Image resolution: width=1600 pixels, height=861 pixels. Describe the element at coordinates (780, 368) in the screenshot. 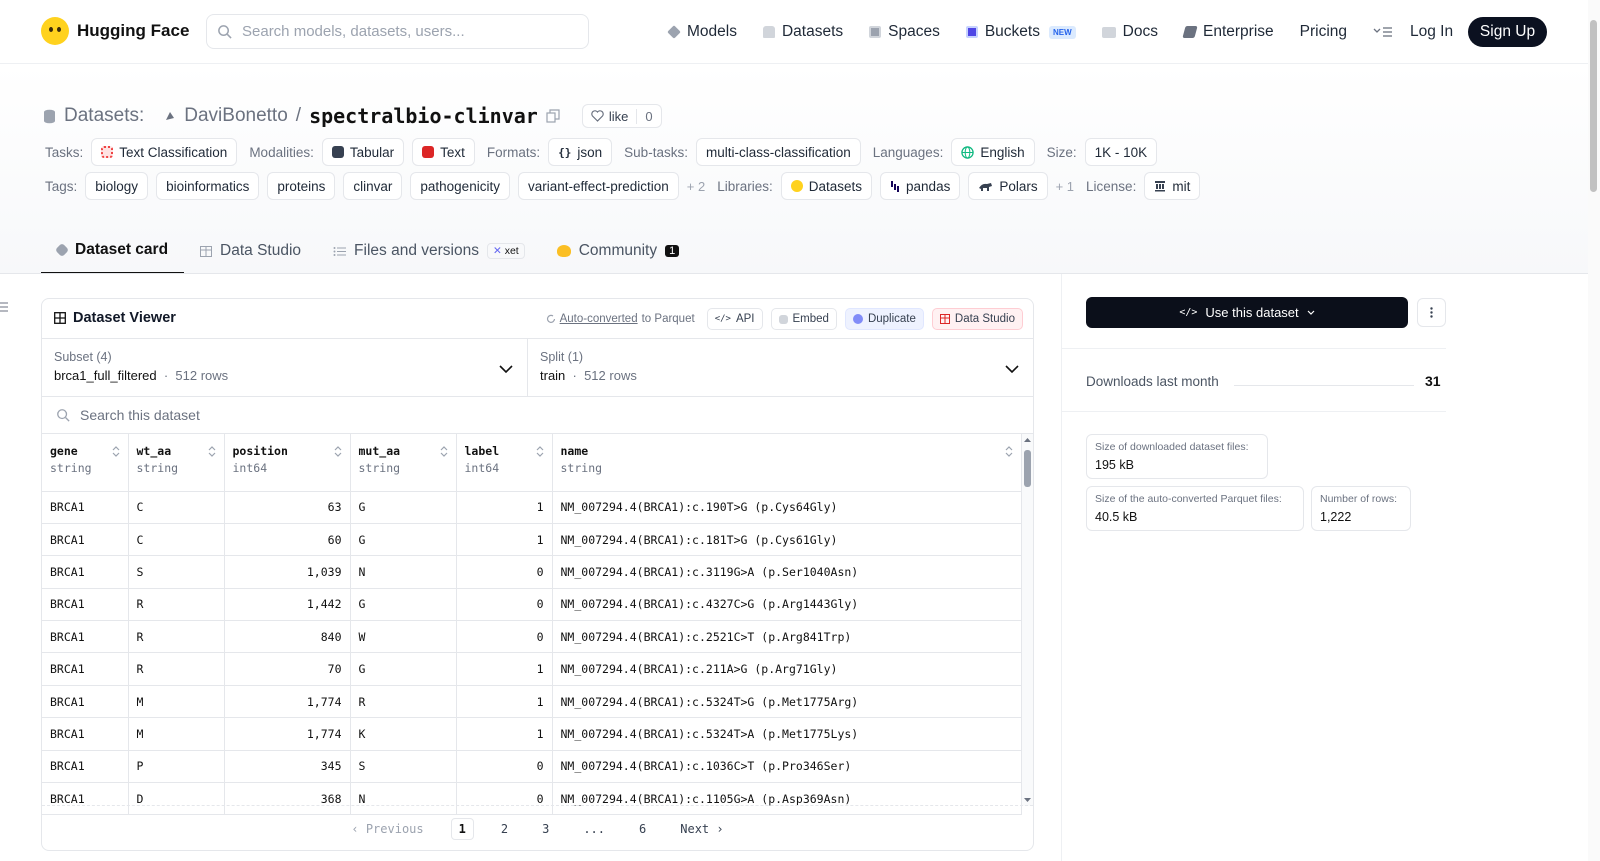

I see `split-select: Split (1) train · 512 rows` at that location.